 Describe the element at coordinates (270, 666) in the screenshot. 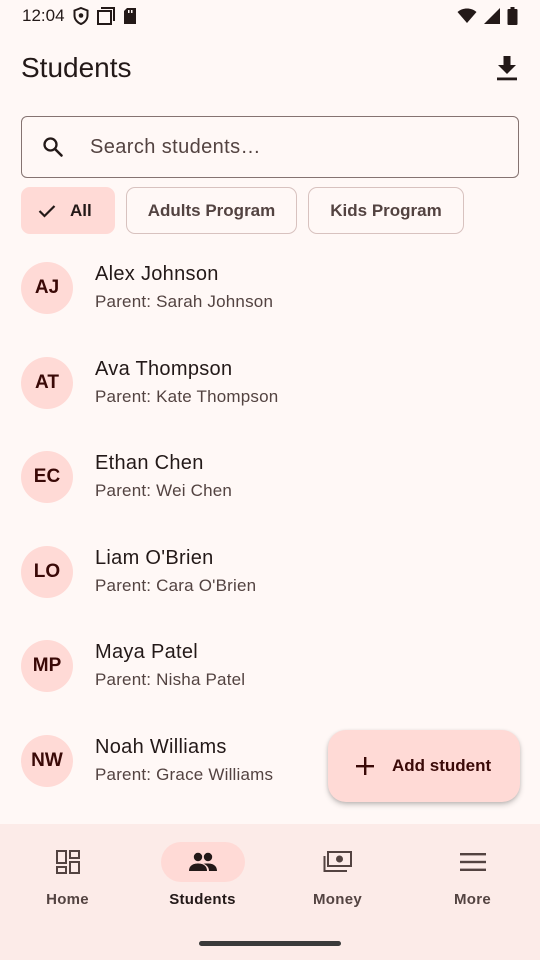

I see `list-item: MP Maya Patel Parent: Nisha Patel` at that location.